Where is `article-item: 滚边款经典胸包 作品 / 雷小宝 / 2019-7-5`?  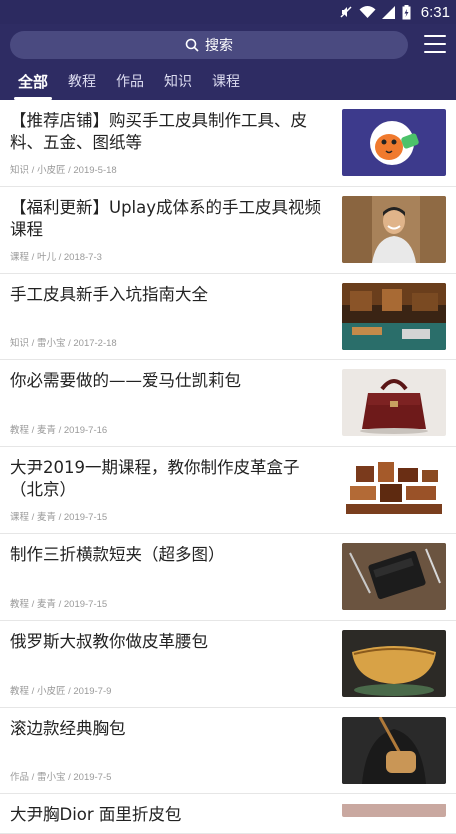
article-item: 滚边款经典胸包 作品 / 雷小宝 / 2019-7-5 is located at coordinates (228, 751).